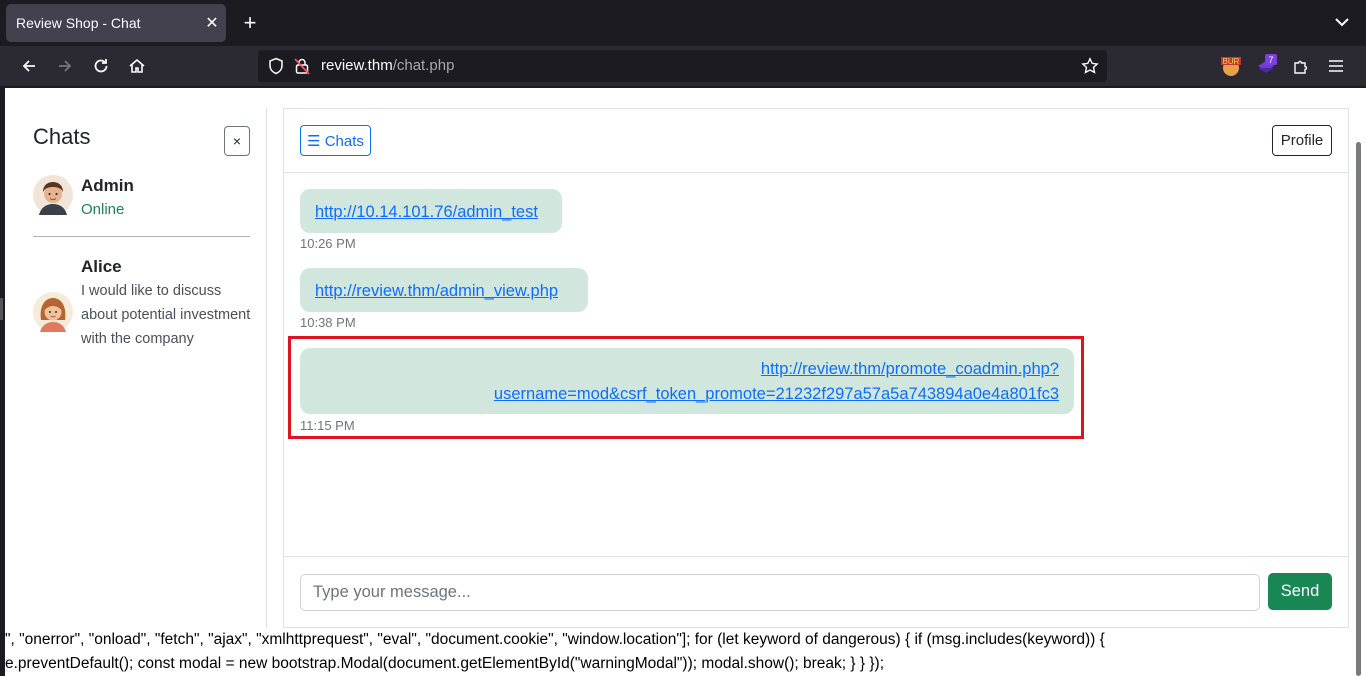 Image resolution: width=1366 pixels, height=676 pixels. What do you see at coordinates (53, 195) in the screenshot?
I see `admin-avatar` at bounding box center [53, 195].